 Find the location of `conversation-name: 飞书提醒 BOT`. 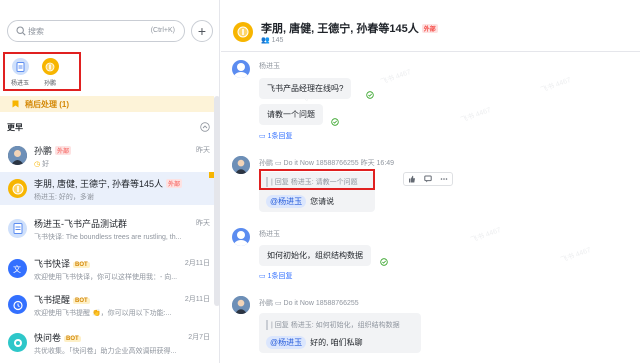

conversation-name: 飞书提醒 BOT is located at coordinates (62, 300).